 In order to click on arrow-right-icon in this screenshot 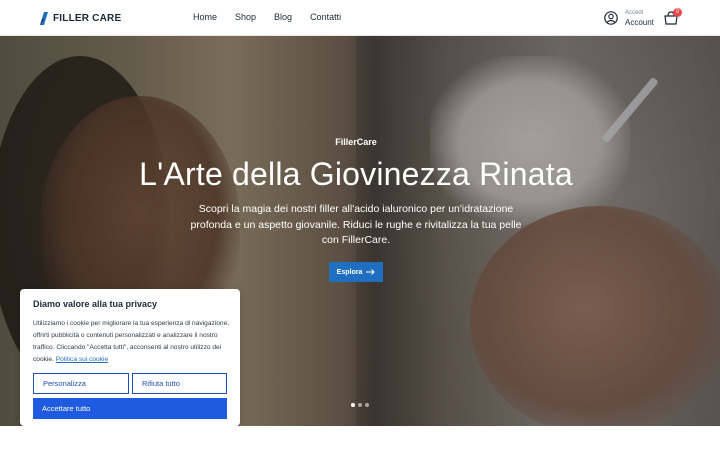, I will do `click(371, 272)`.